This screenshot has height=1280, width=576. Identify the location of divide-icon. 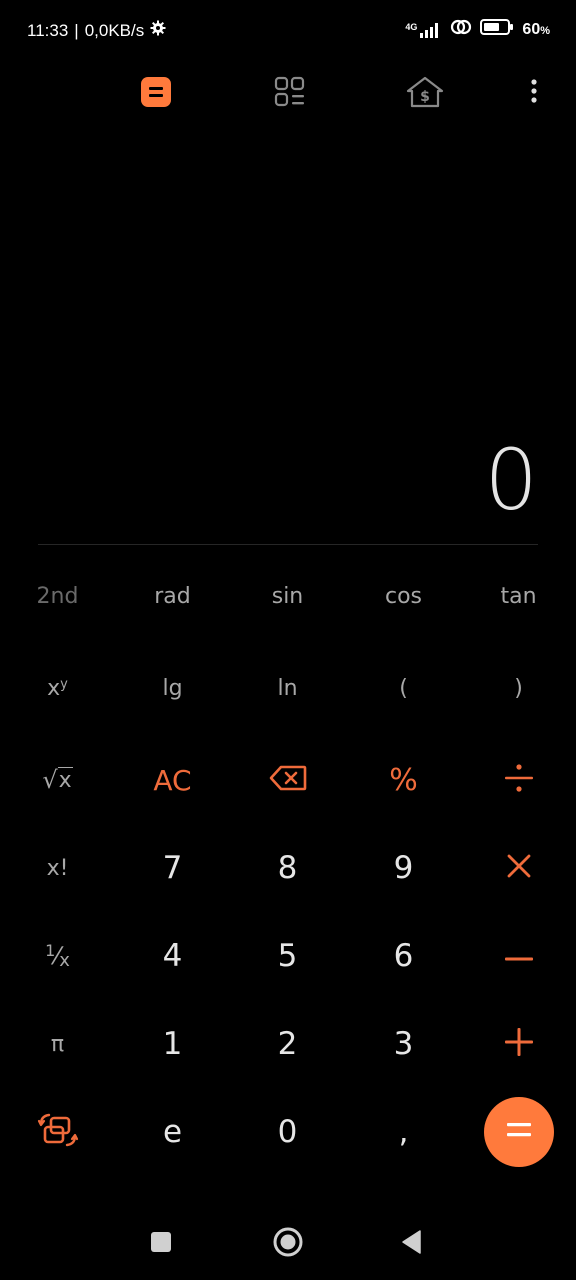
(519, 780).